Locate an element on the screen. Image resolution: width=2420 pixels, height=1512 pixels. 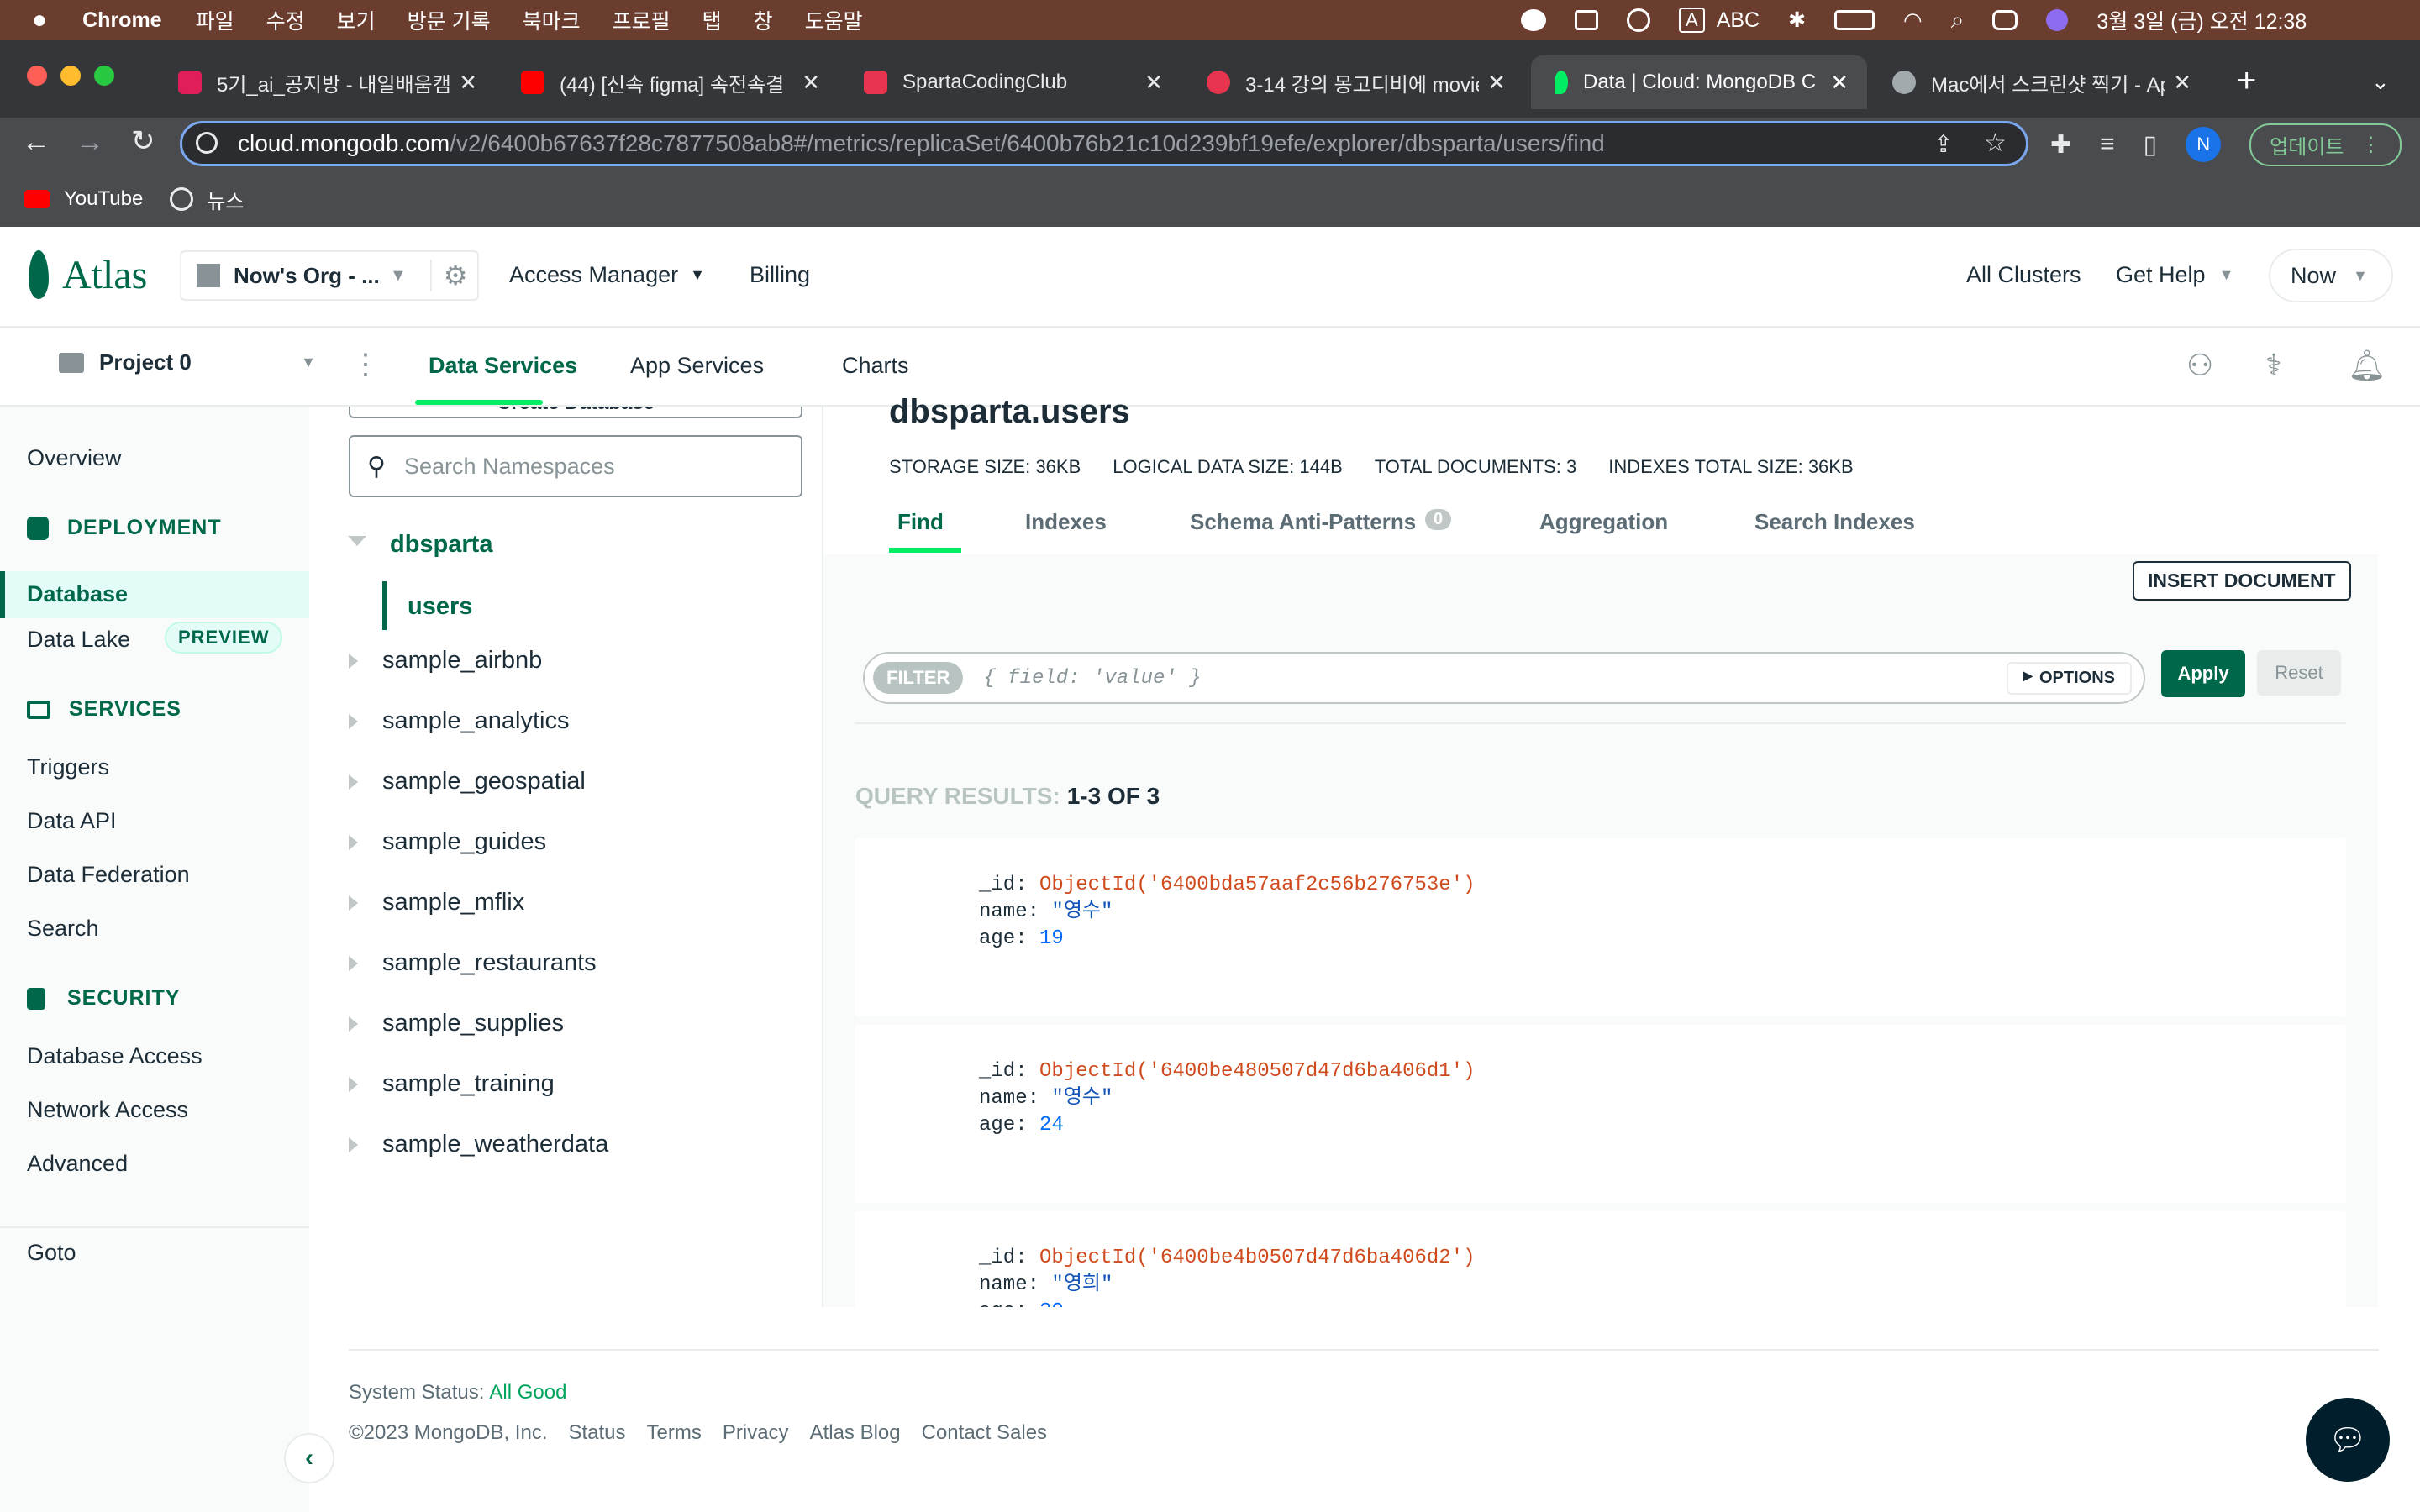
namespace-db: sample_supplies is located at coordinates (473, 1023).